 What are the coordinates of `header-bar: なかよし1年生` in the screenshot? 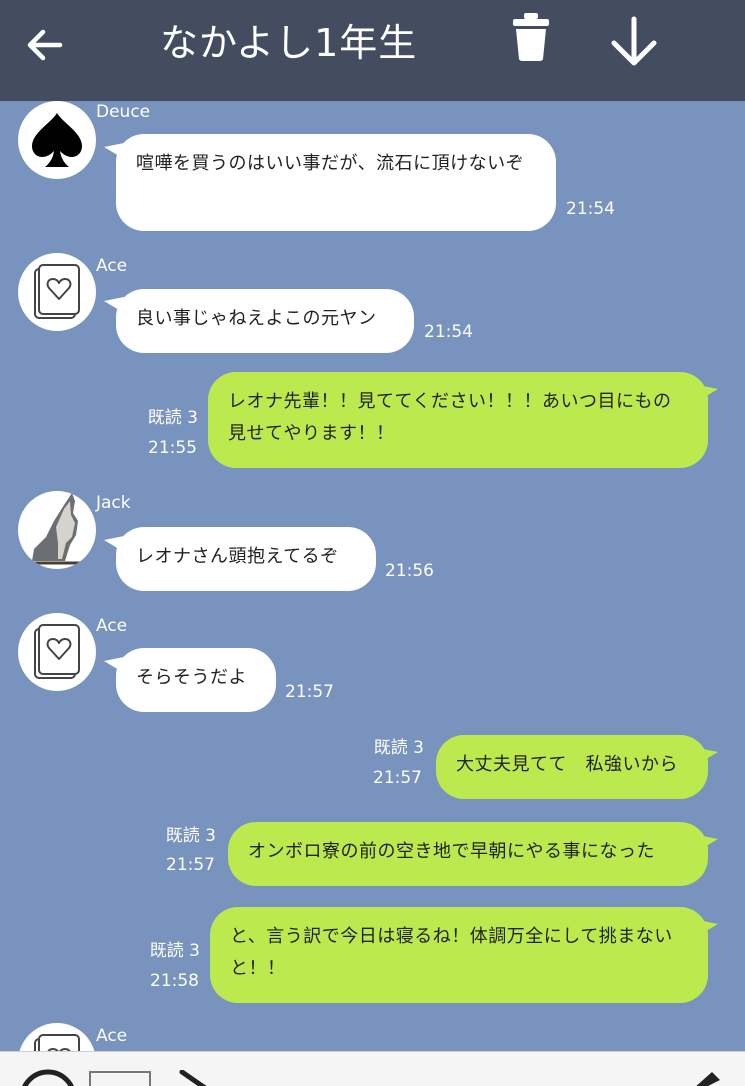 It's located at (372, 50).